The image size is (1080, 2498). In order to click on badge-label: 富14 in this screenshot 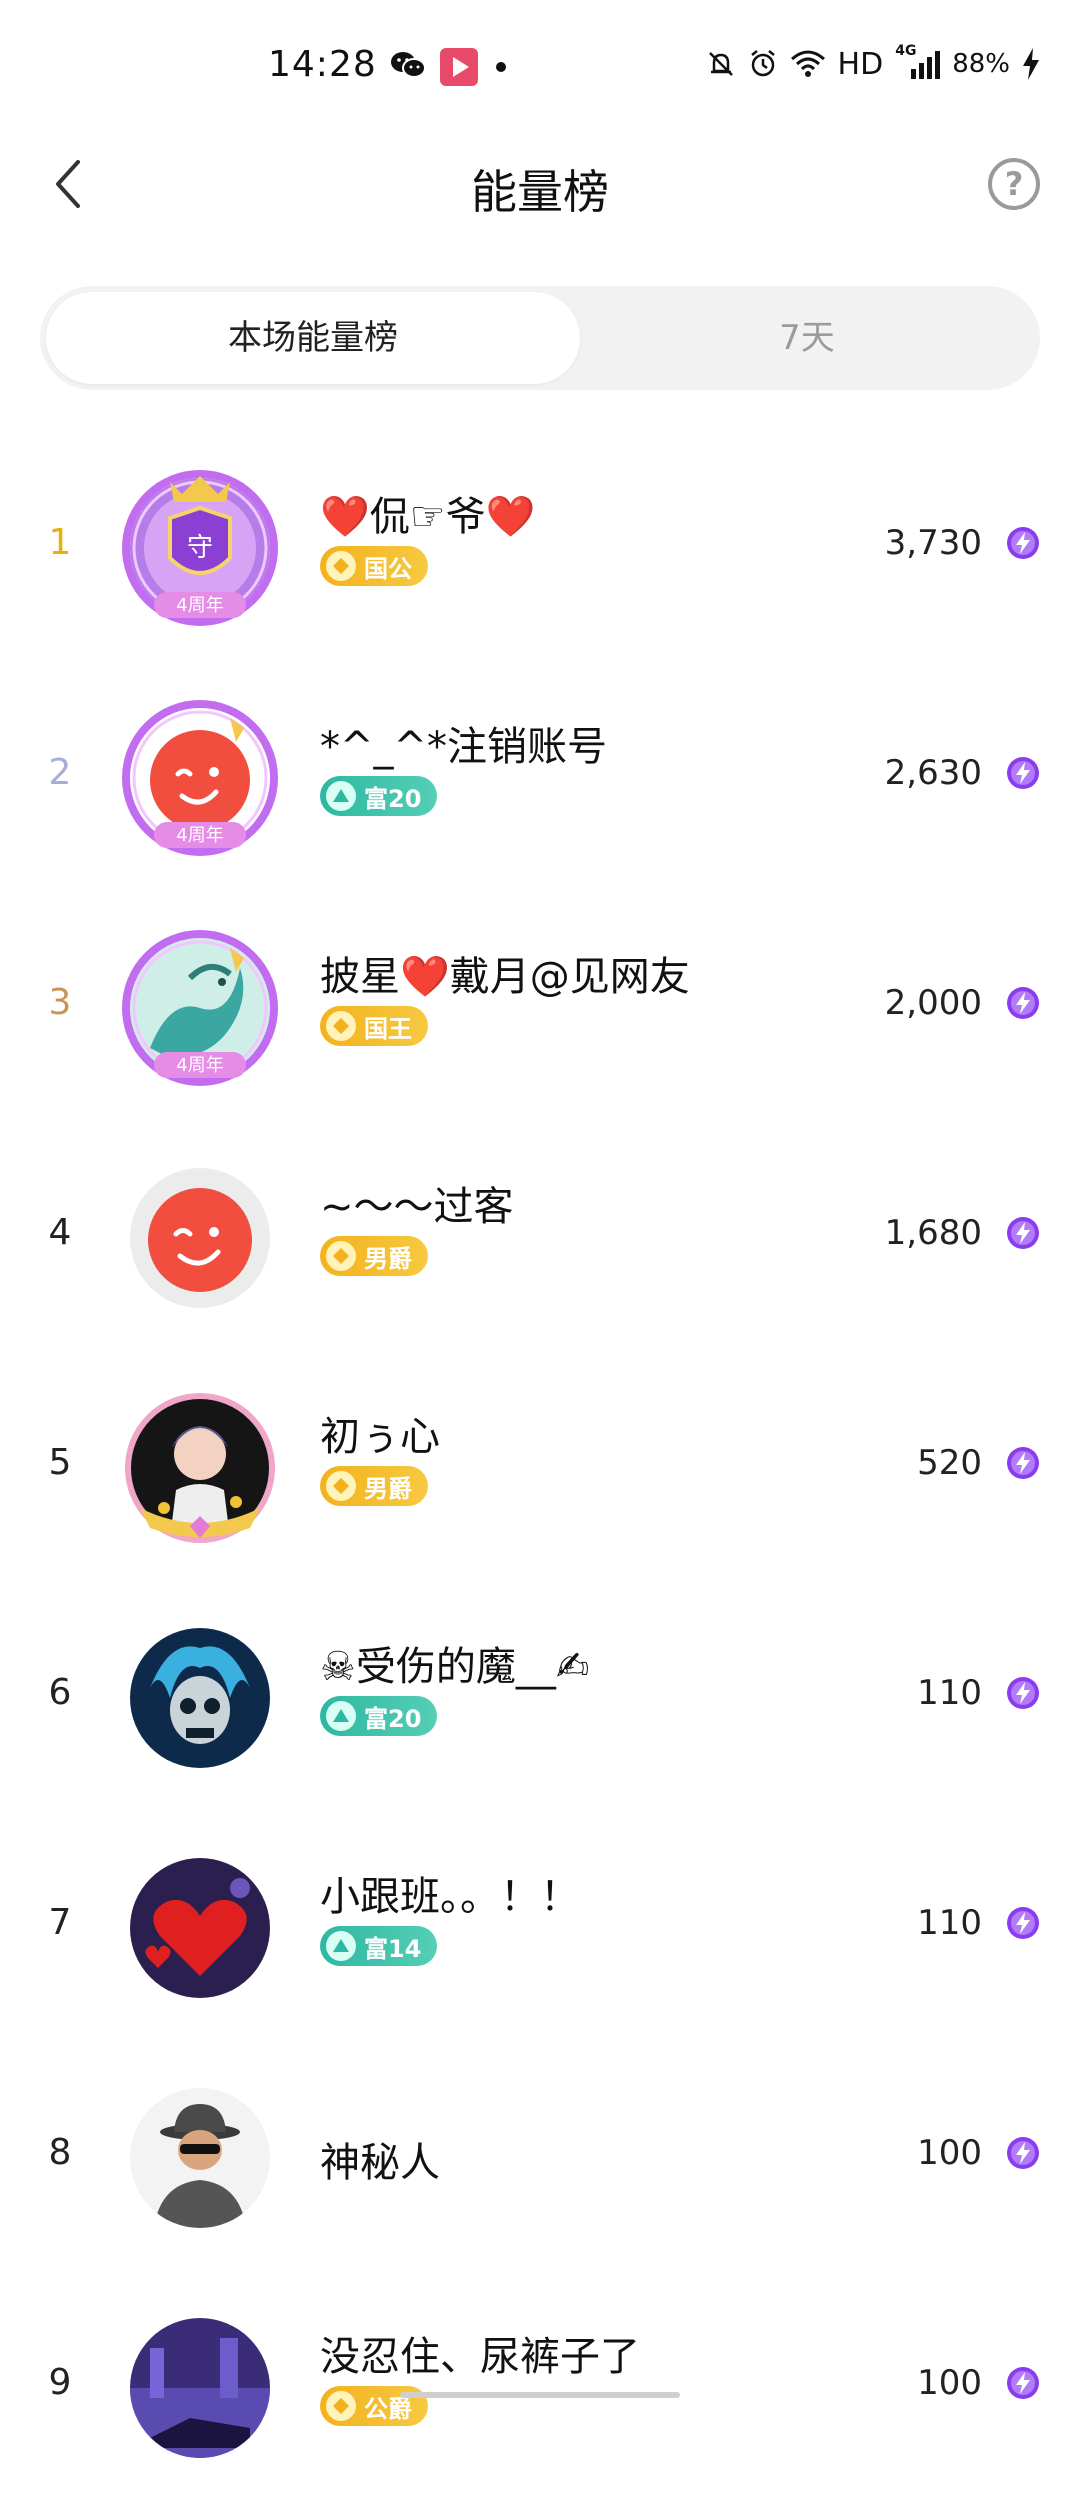, I will do `click(393, 1948)`.